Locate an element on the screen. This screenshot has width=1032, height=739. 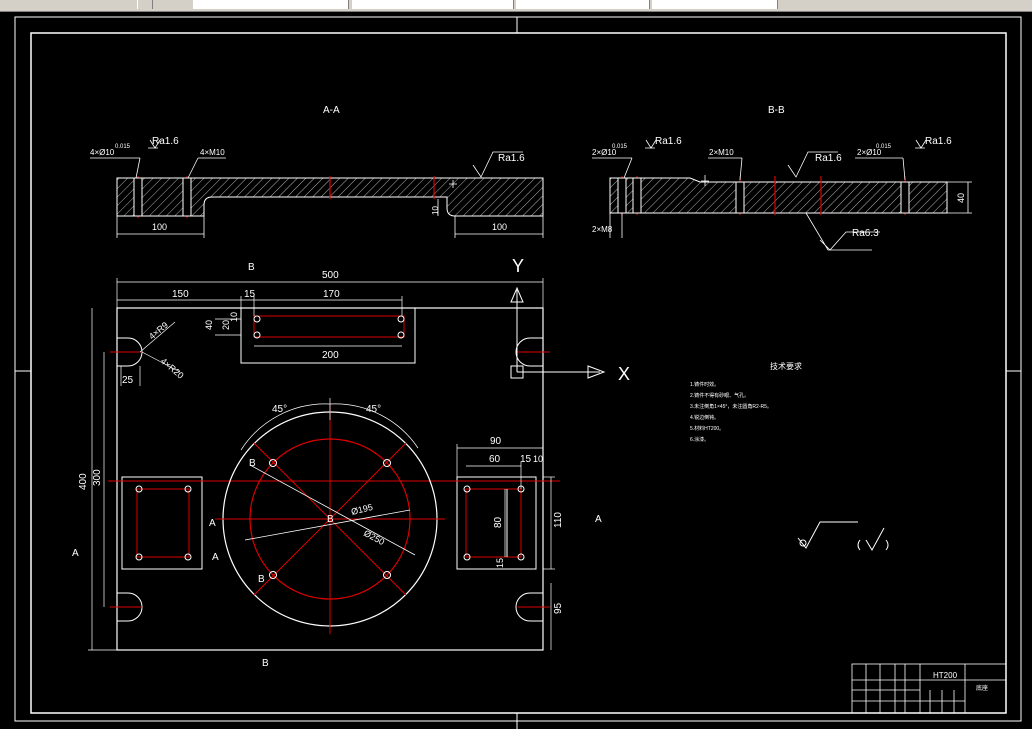
dimension-label: 110 is located at coordinates (558, 520).